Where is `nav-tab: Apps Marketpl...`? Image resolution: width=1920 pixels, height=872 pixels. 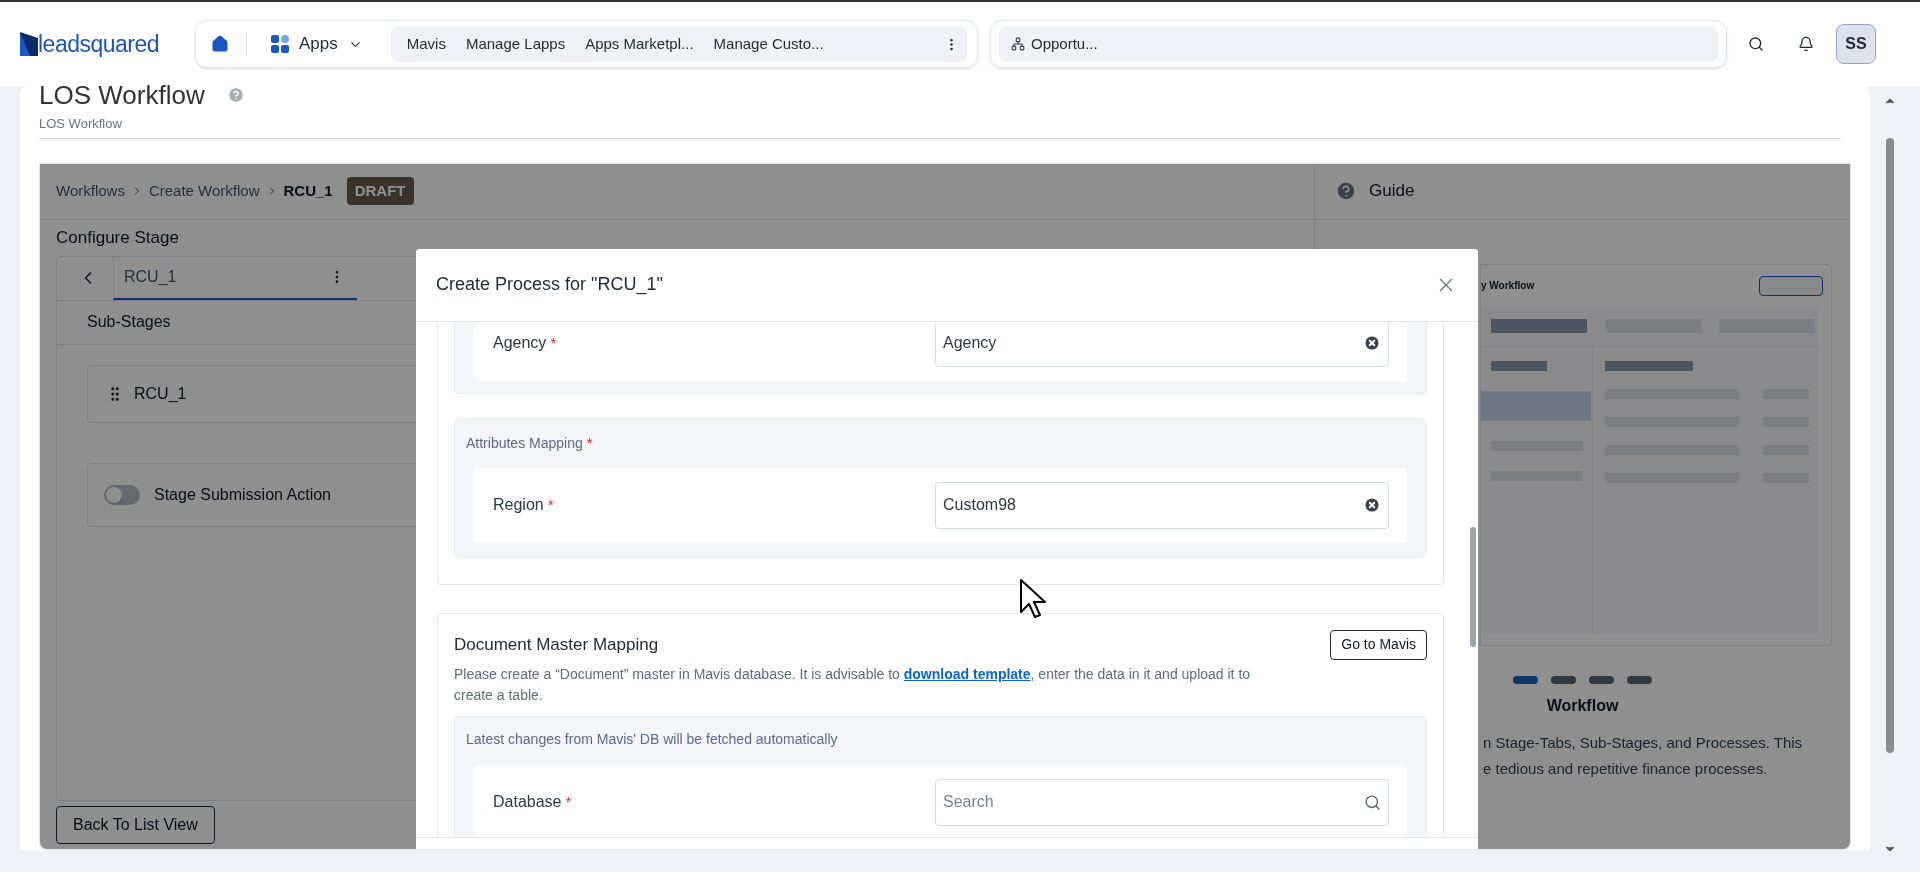 nav-tab: Apps Marketpl... is located at coordinates (639, 44).